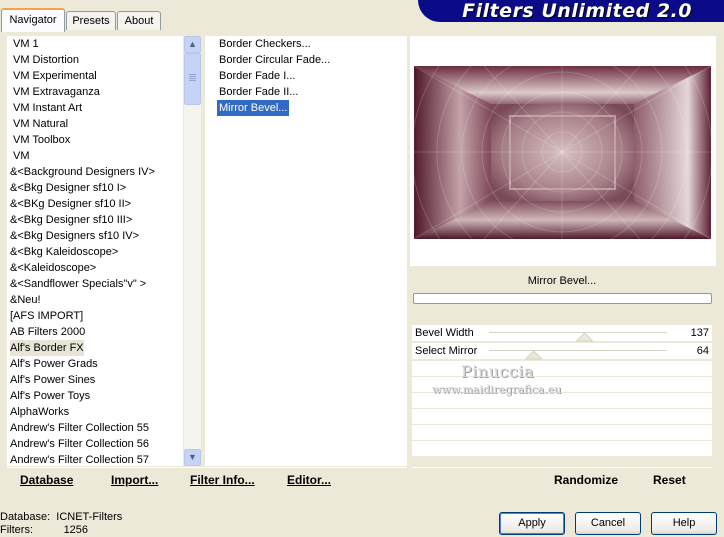 The width and height of the screenshot is (724, 537). What do you see at coordinates (79, 444) in the screenshot?
I see `category-item: Andrew's Filter Collection 56` at bounding box center [79, 444].